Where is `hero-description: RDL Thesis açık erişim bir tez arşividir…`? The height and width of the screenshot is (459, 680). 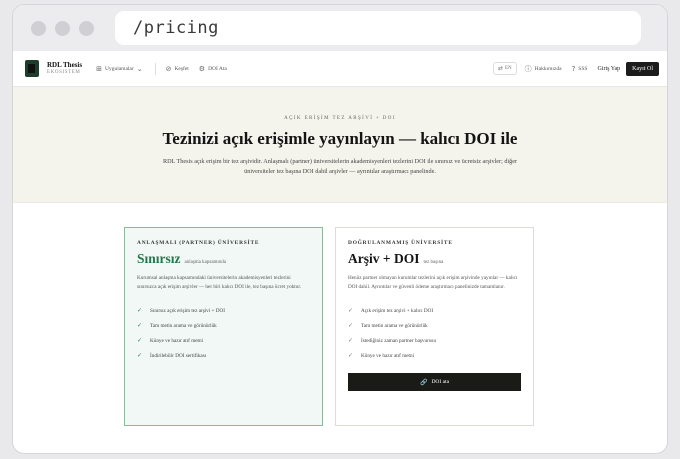
hero-description: RDL Thesis açık erişim bir tez arşividir… is located at coordinates (340, 166).